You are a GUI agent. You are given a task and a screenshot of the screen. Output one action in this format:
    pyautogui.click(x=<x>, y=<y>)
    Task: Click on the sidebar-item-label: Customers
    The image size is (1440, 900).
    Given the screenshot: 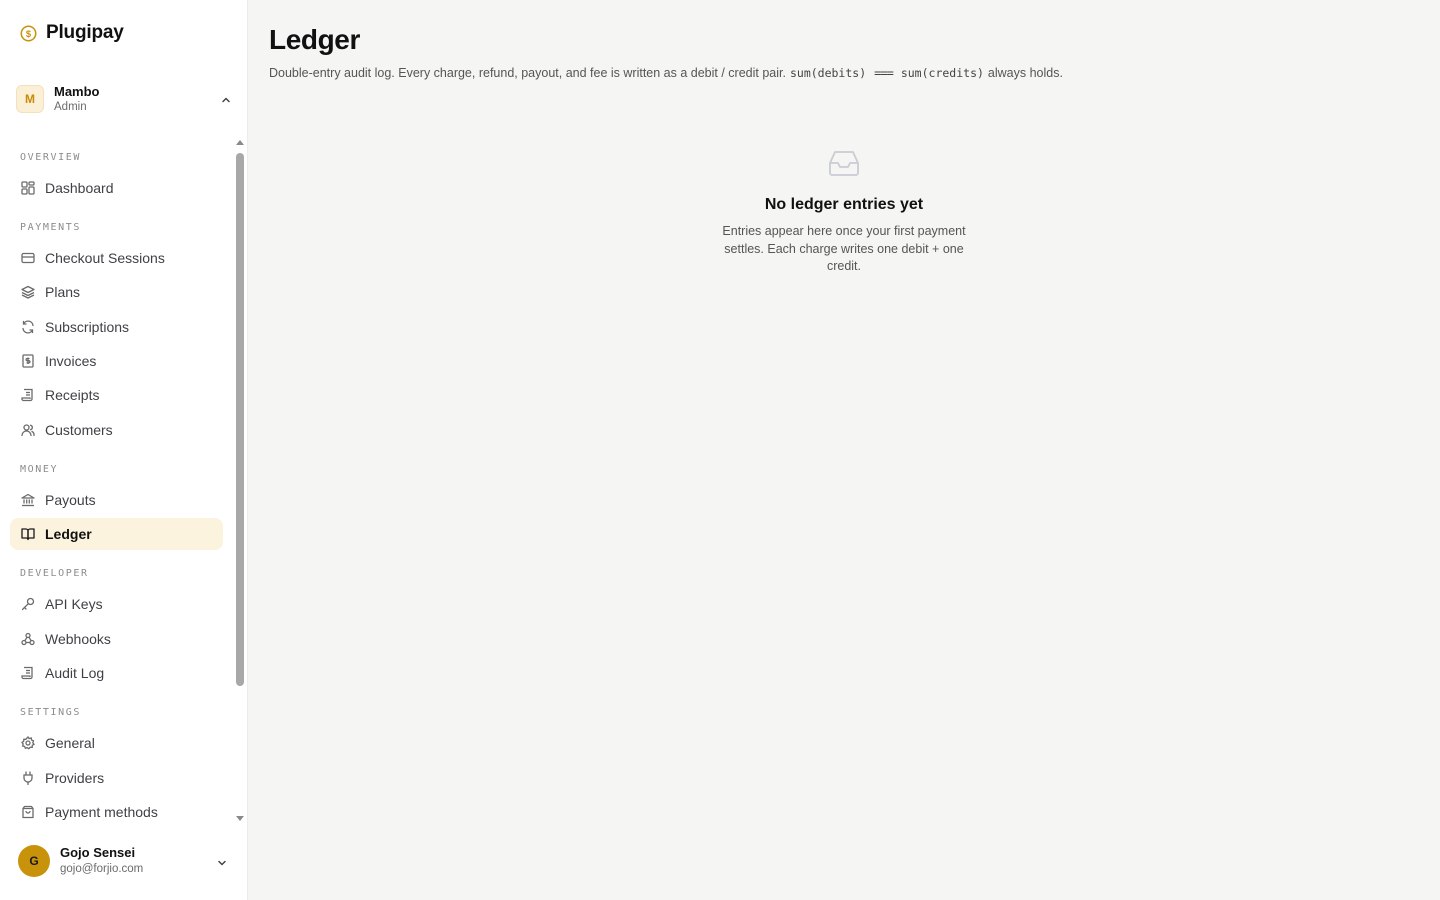 What is the action you would take?
    pyautogui.click(x=79, y=430)
    